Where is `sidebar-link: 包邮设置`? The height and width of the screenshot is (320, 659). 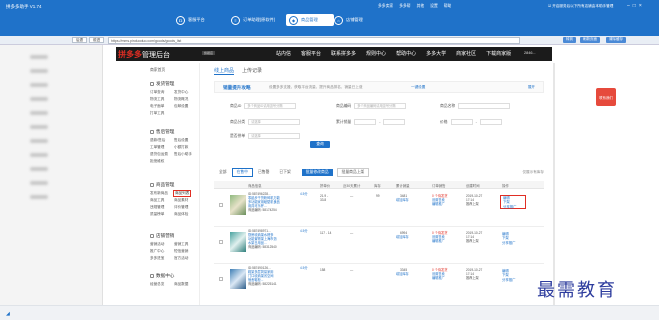 sidebar-link: 包邮设置 is located at coordinates (181, 106).